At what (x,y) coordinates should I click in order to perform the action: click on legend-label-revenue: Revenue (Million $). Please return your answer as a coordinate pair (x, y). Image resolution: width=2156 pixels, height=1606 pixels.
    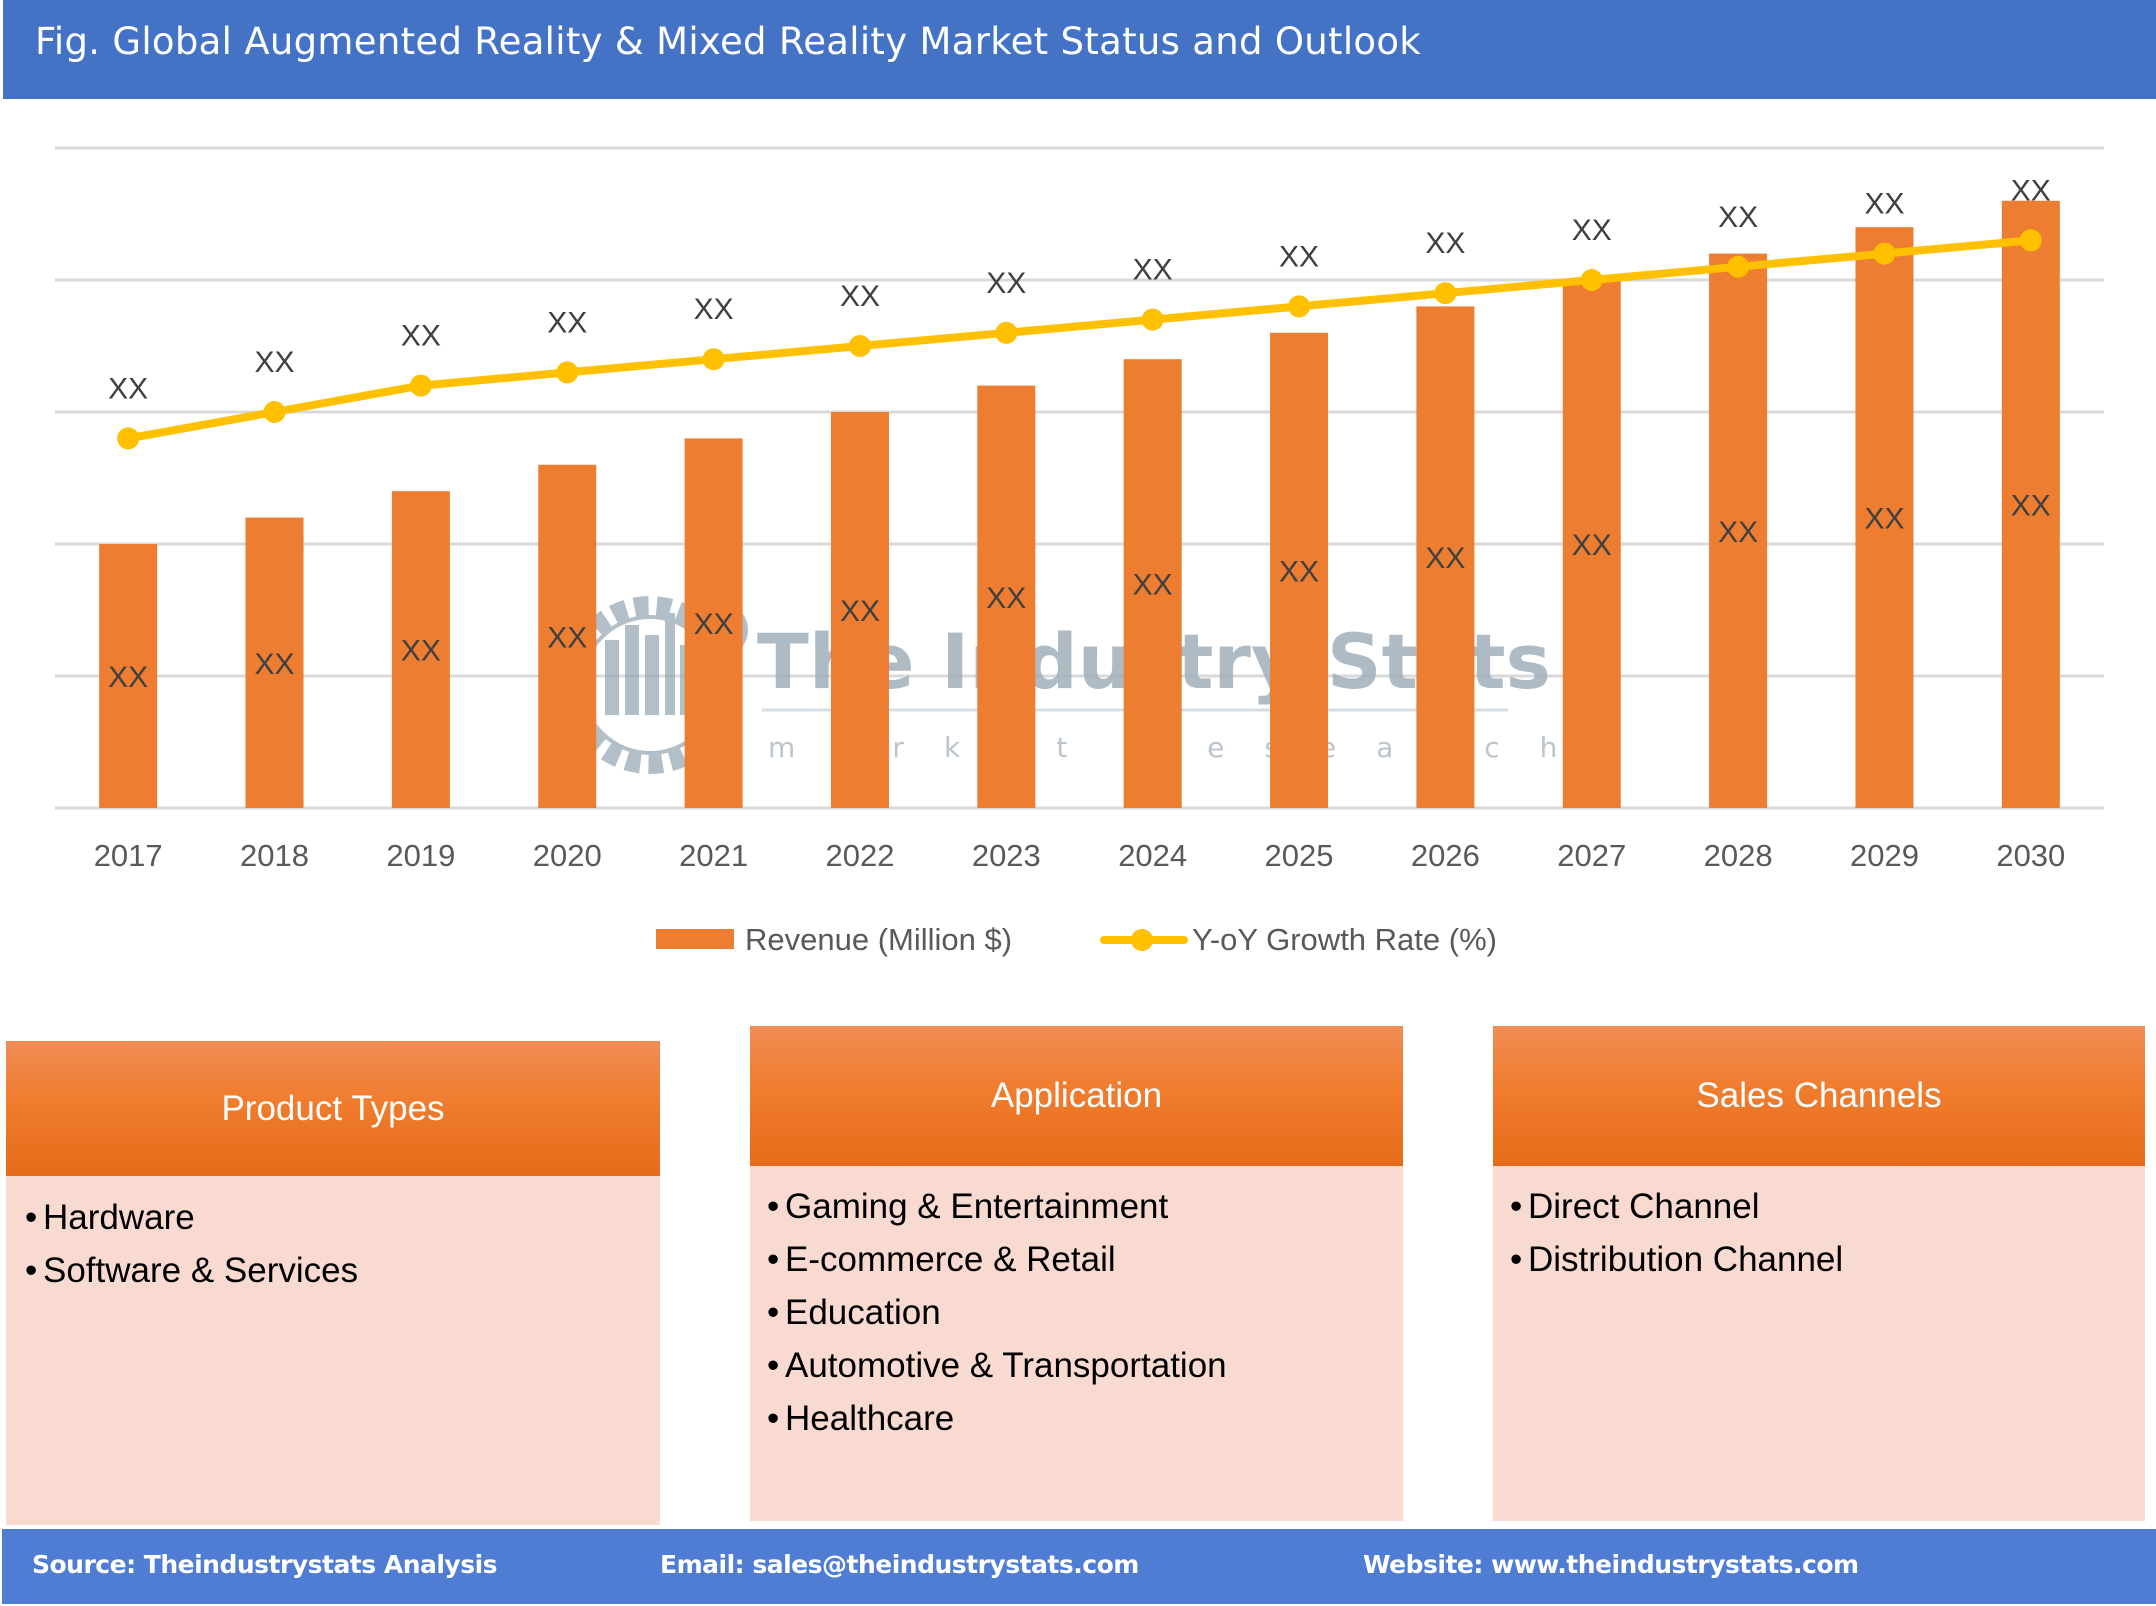
    Looking at the image, I should click on (878, 939).